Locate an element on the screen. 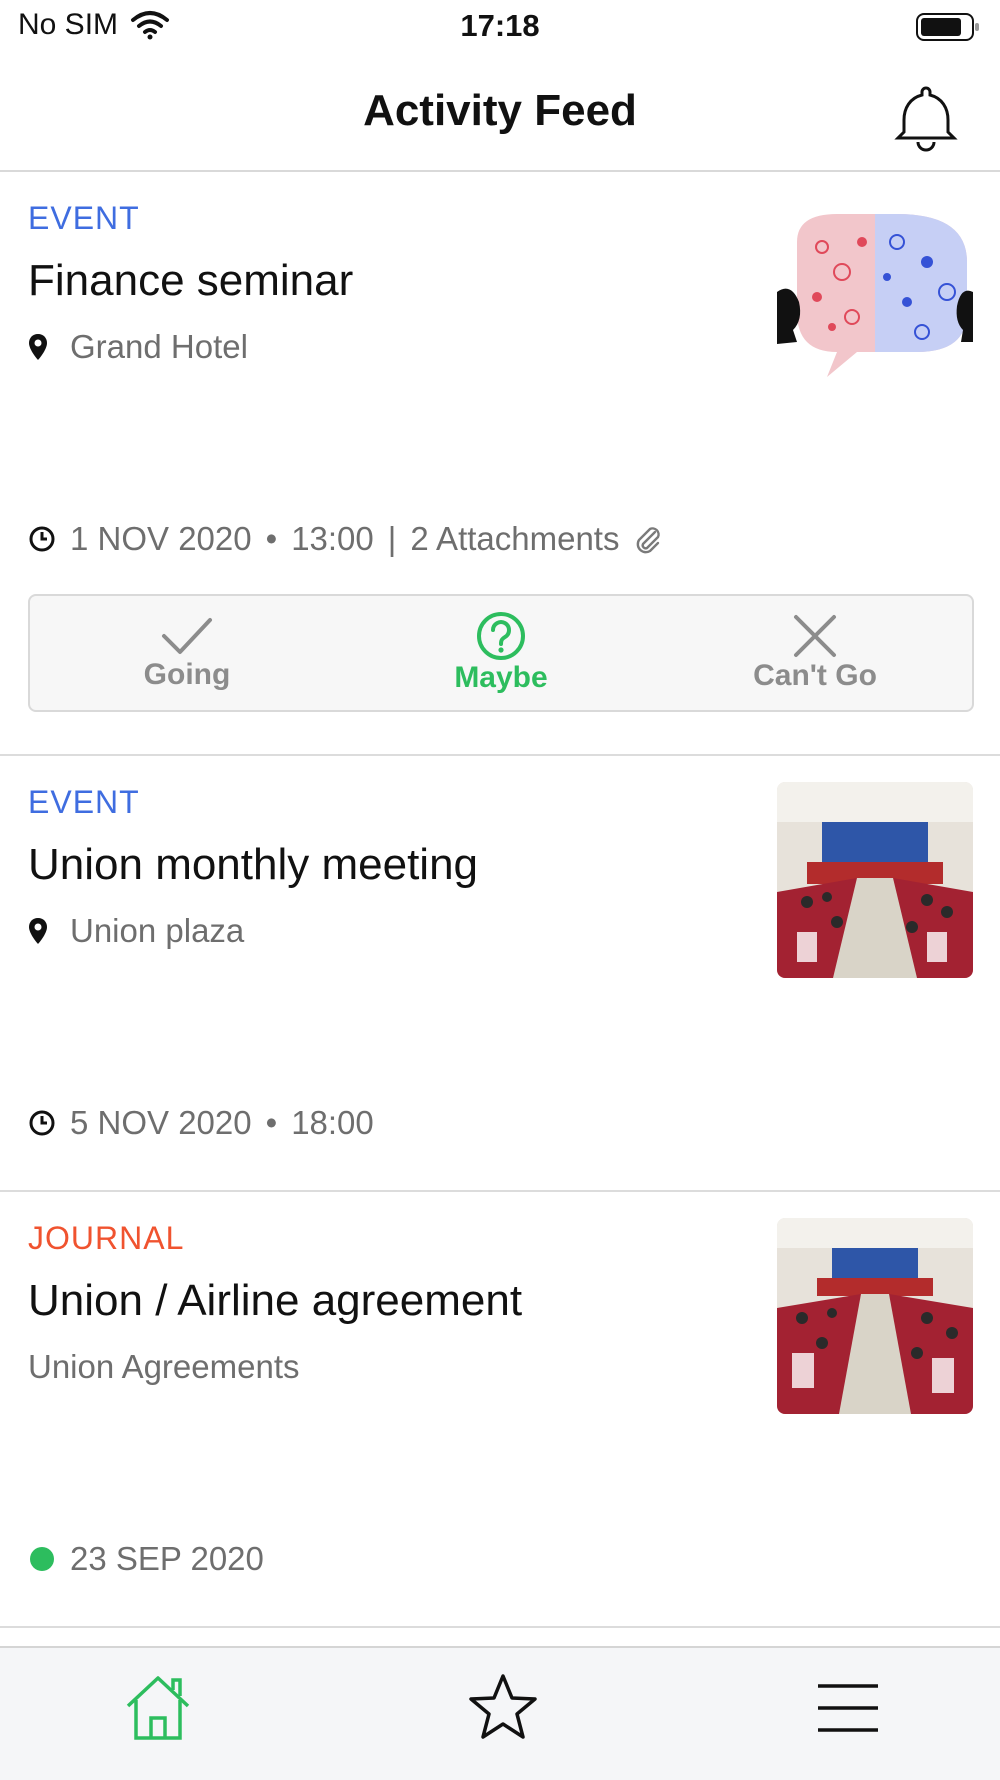  home-icon is located at coordinates (158, 1708).